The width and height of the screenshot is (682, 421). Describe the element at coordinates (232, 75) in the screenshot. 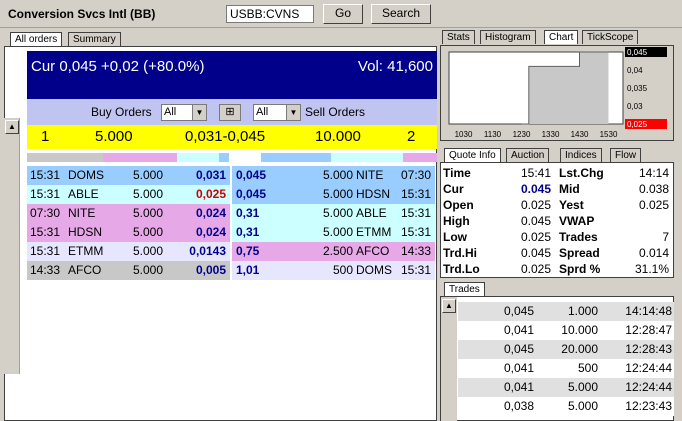

I see `quote-summary-bar: Cur 0,045 +0,02 (+80.0%) Vol: 41,600` at that location.